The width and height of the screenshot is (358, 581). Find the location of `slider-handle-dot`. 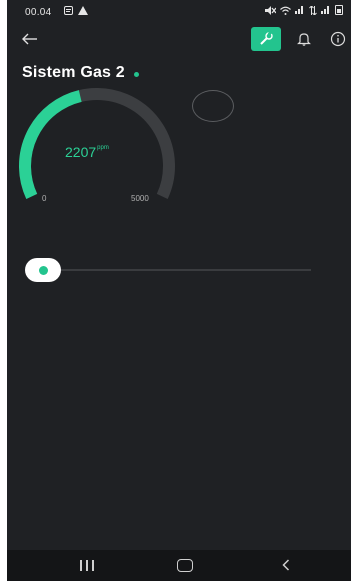

slider-handle-dot is located at coordinates (43, 270).